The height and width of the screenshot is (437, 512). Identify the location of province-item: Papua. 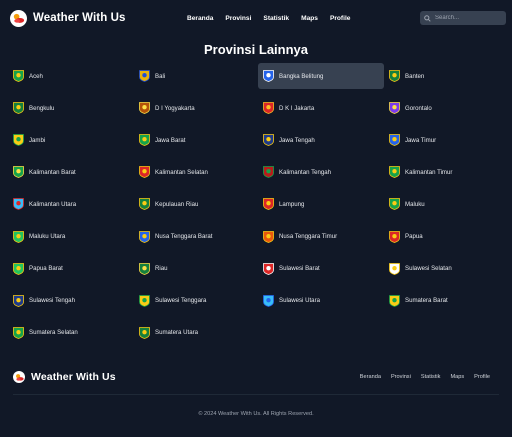
(447, 237).